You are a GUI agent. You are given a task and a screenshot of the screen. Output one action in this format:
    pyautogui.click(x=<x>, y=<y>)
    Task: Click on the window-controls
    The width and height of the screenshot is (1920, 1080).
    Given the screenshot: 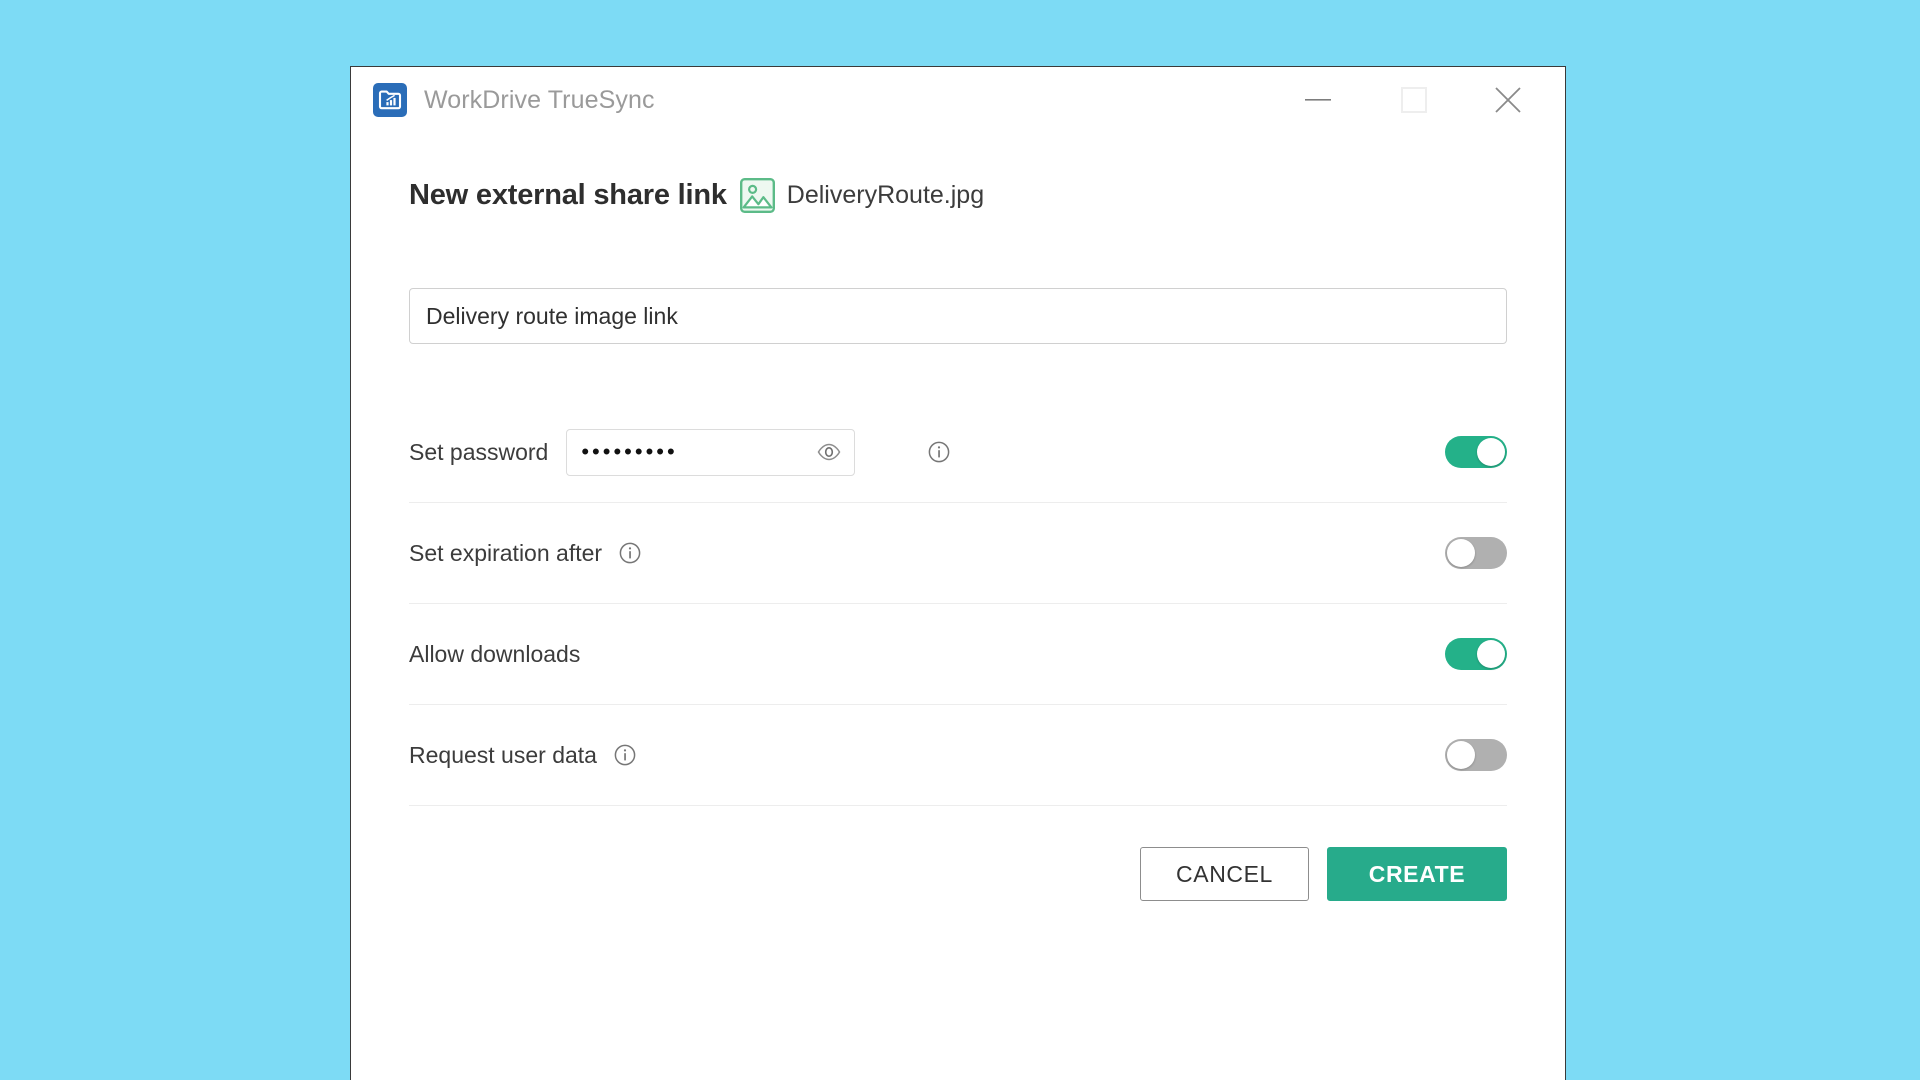 What is the action you would take?
    pyautogui.click(x=1426, y=100)
    